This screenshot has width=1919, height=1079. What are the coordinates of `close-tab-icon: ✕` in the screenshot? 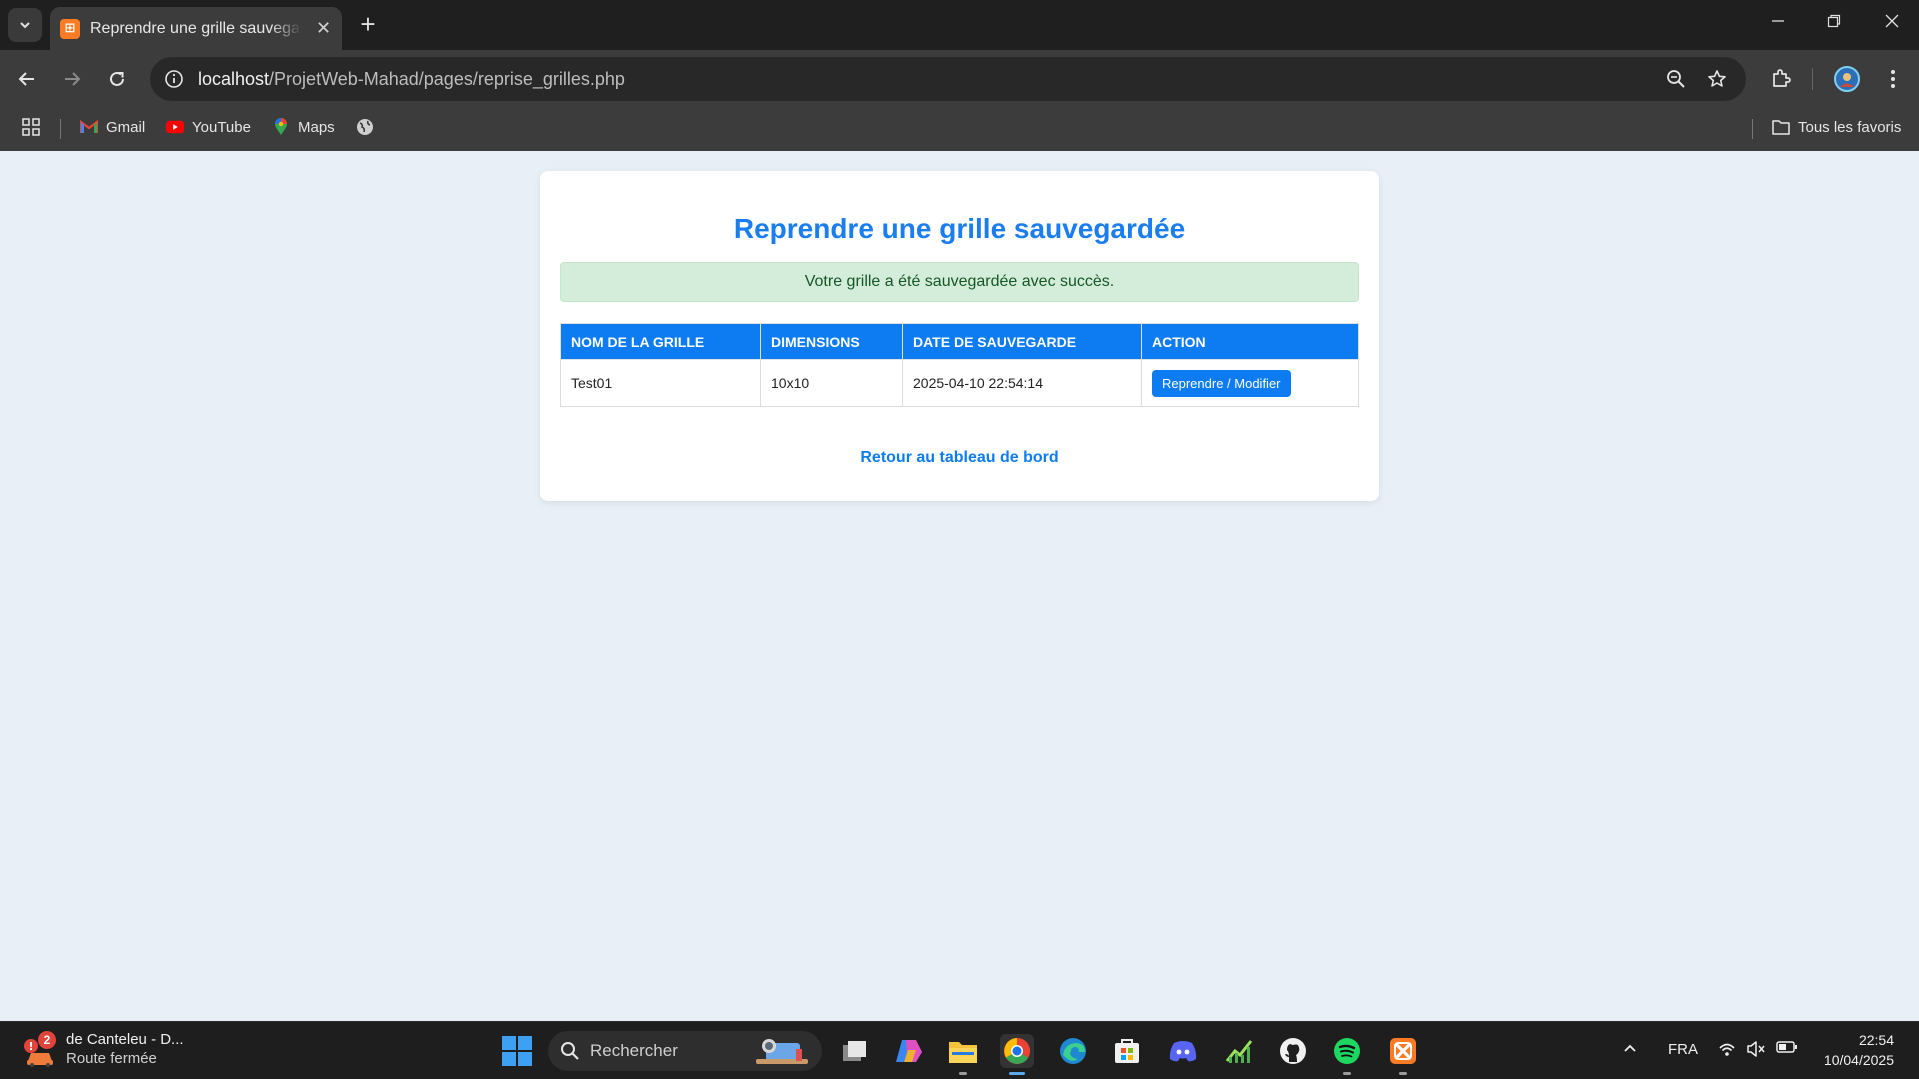 It's located at (323, 28).